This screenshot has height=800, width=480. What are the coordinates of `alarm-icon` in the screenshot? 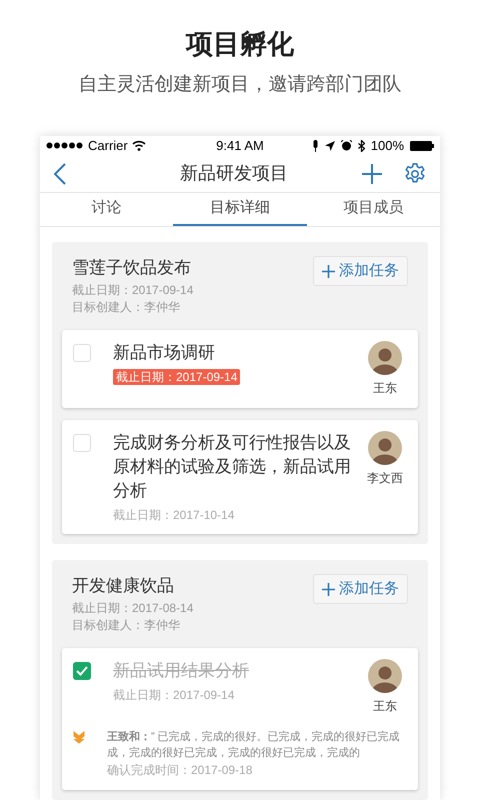 It's located at (346, 146).